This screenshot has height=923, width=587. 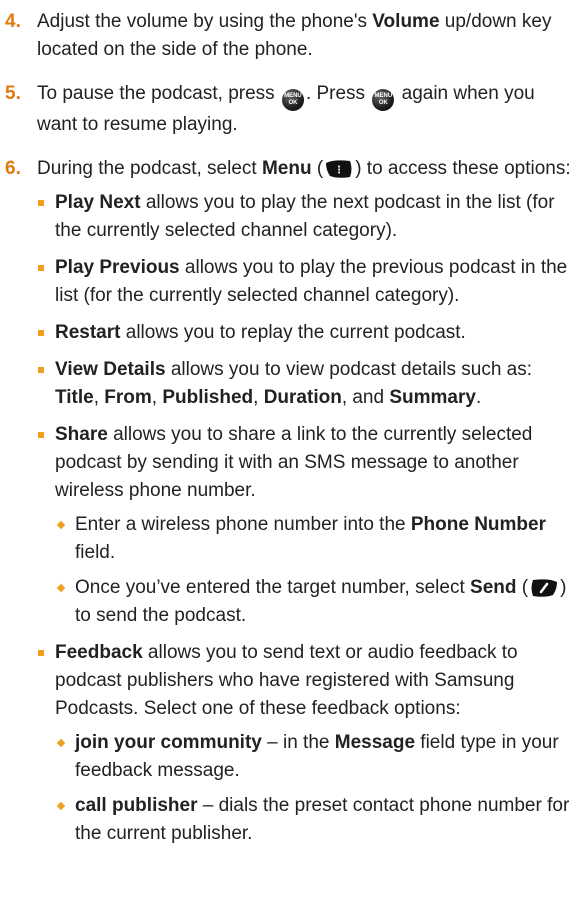 What do you see at coordinates (128, 397) in the screenshot?
I see `detail-field: From` at bounding box center [128, 397].